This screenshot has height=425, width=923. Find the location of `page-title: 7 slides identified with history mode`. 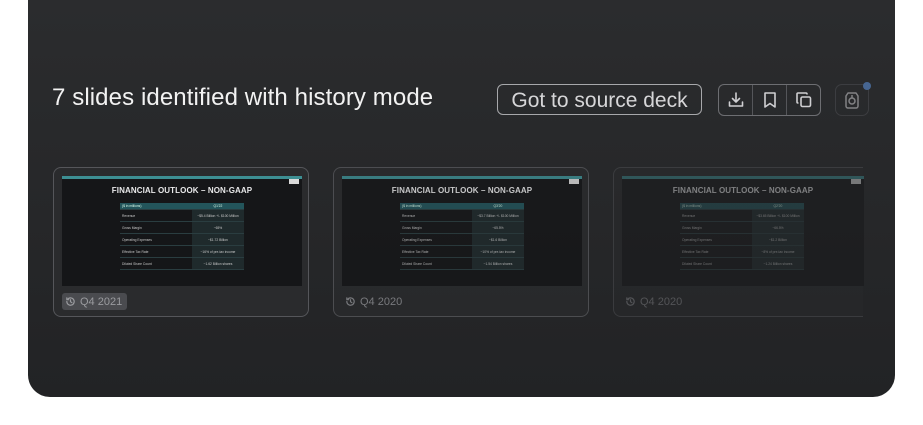

page-title: 7 slides identified with history mode is located at coordinates (243, 97).